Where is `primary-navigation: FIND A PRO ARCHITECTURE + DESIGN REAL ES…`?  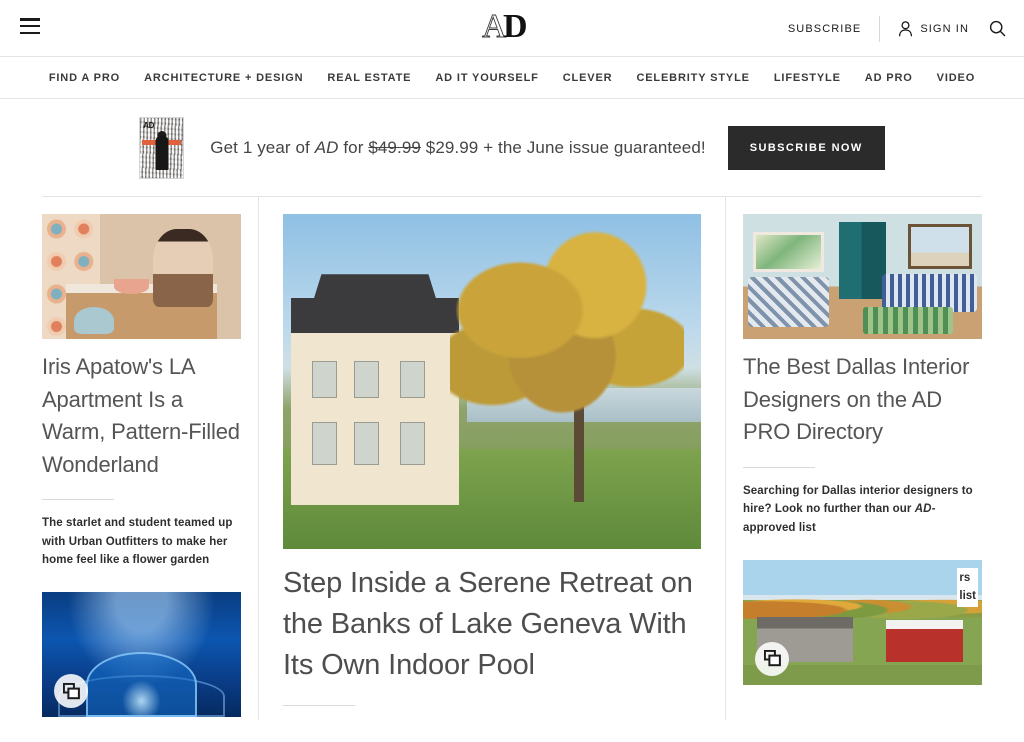 primary-navigation: FIND A PRO ARCHITECTURE + DESIGN REAL ES… is located at coordinates (512, 78).